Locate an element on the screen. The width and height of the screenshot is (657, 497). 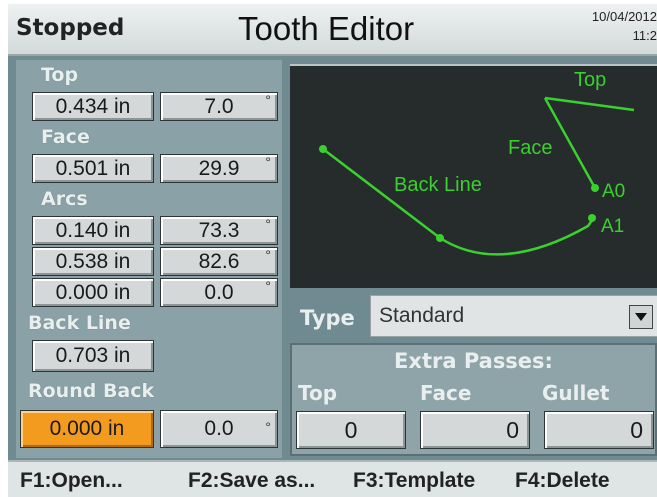
arc2-angle-value: 82.6 is located at coordinates (219, 261).